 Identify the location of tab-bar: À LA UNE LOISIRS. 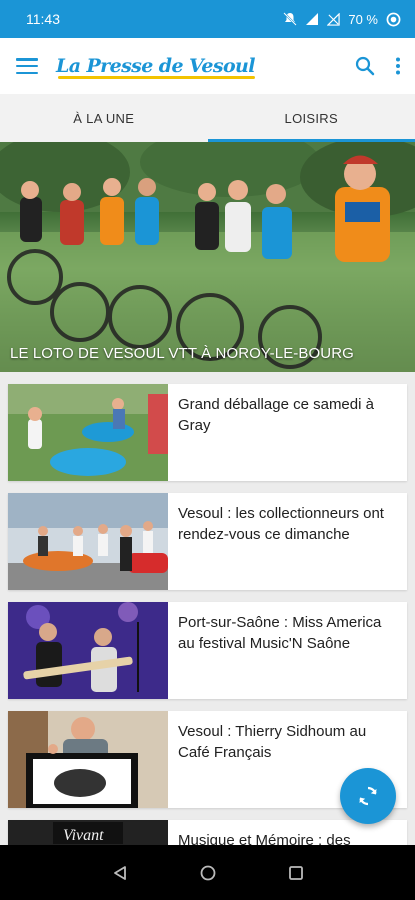
(207, 118).